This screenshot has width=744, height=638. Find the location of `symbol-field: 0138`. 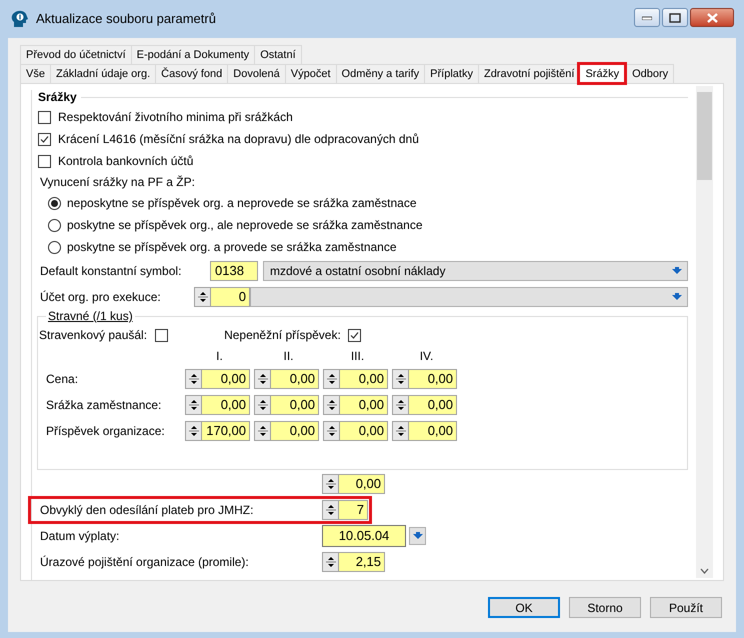

symbol-field: 0138 is located at coordinates (234, 271).